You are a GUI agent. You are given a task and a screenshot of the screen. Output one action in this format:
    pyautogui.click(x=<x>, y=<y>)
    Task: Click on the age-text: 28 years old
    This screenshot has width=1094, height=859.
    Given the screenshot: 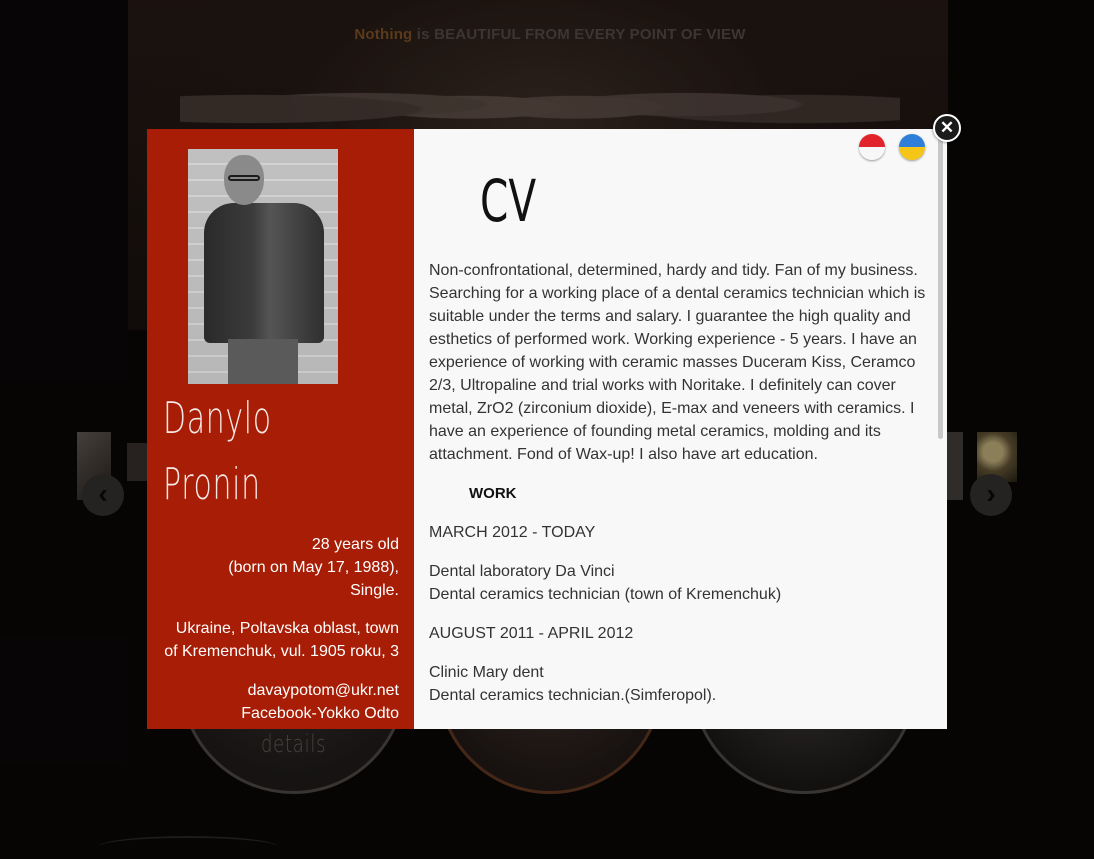 What is the action you would take?
    pyautogui.click(x=355, y=544)
    